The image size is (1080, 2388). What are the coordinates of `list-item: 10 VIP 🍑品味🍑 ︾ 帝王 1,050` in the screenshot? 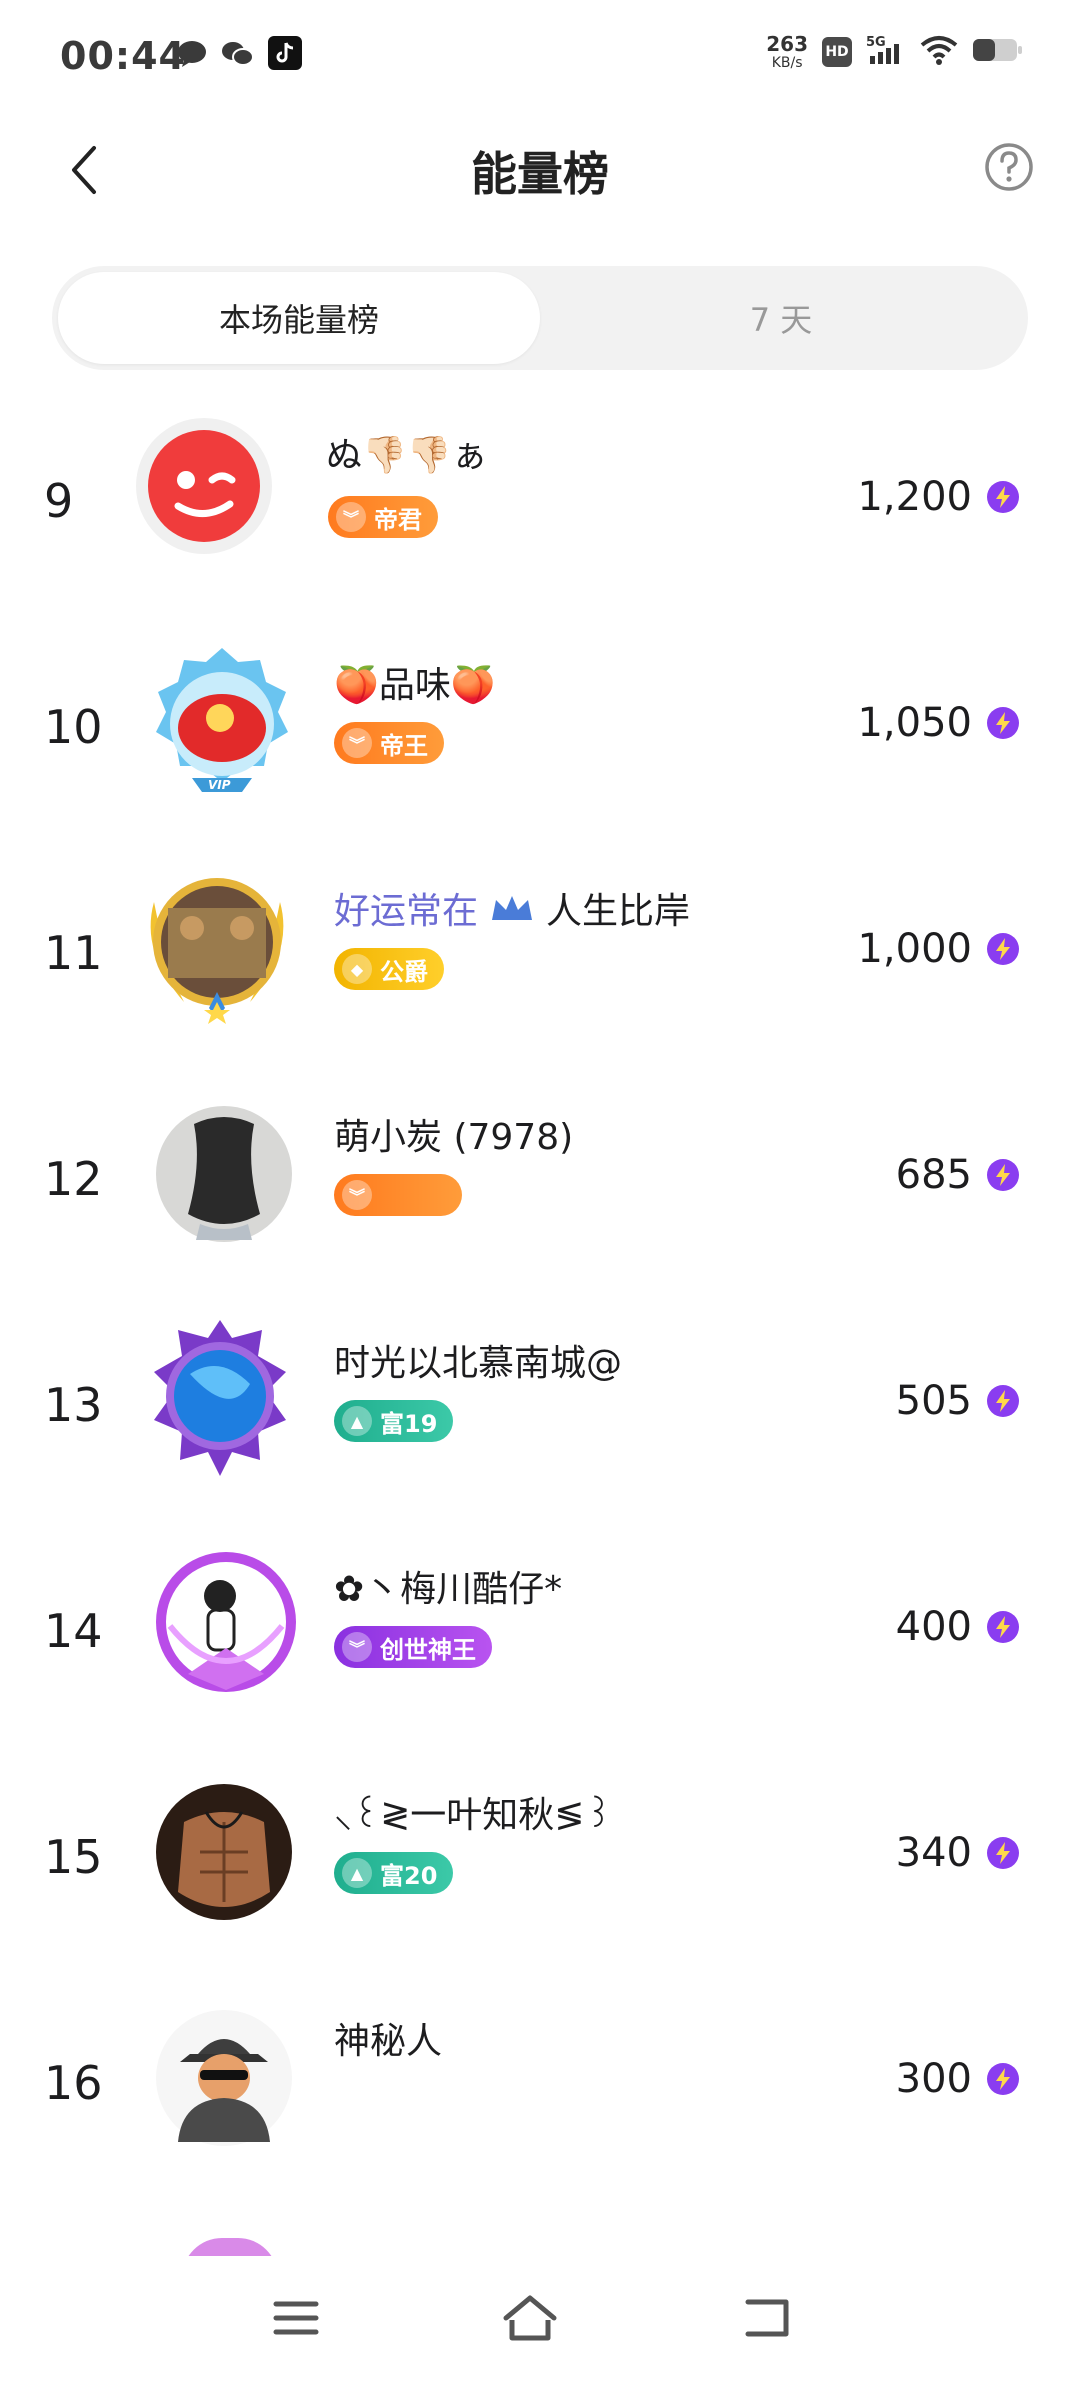 It's located at (540, 749).